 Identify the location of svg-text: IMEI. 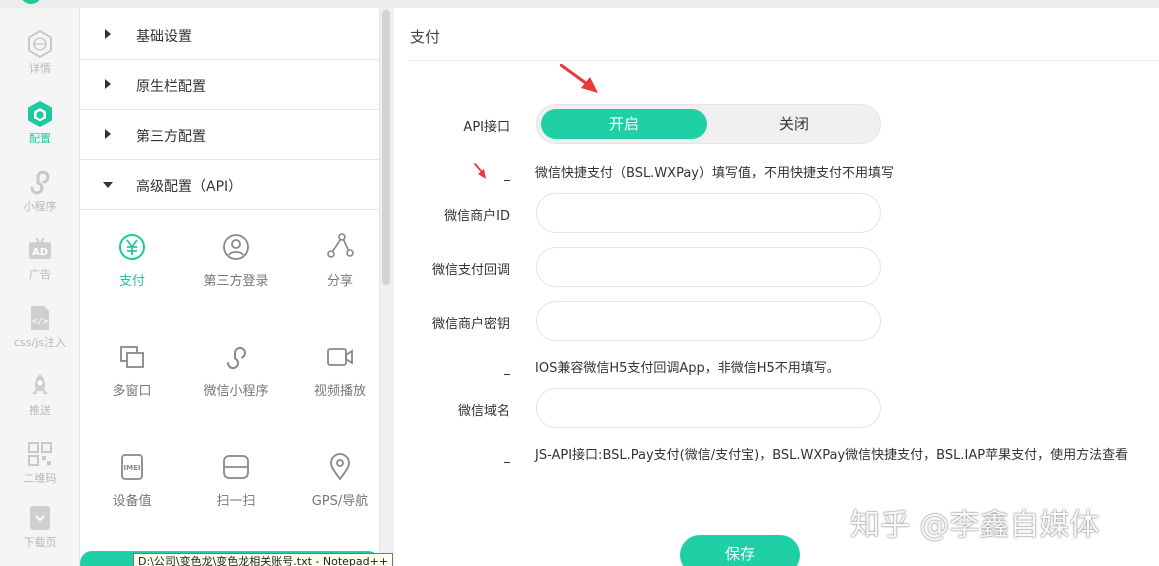
(132, 468).